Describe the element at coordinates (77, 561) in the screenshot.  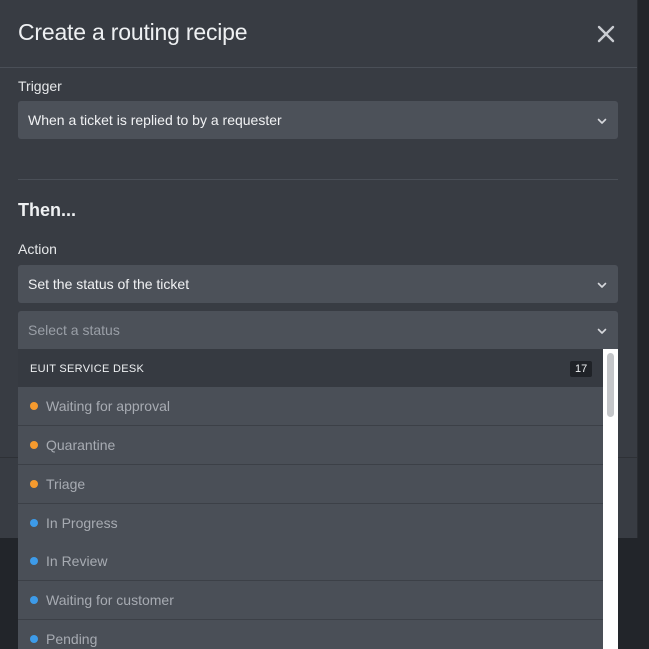
I see `status-option-label: In Review` at that location.